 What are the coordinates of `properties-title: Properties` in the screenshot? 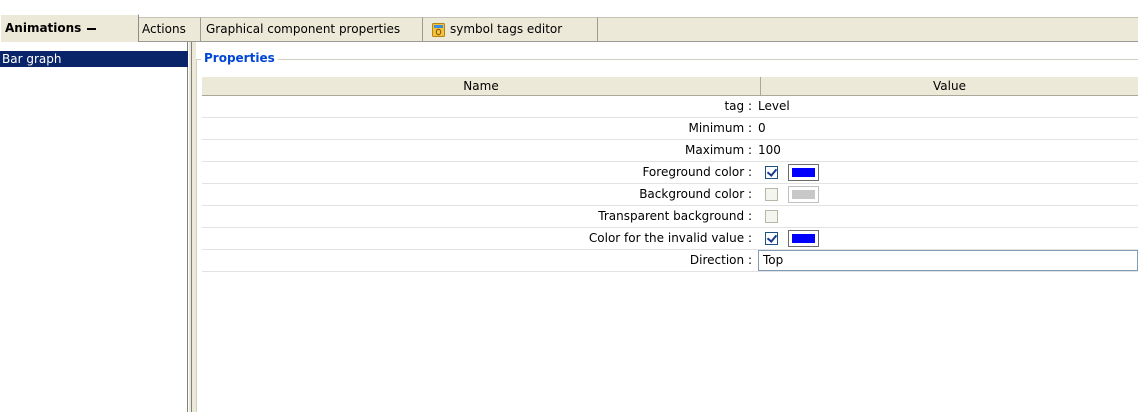 It's located at (239, 58).